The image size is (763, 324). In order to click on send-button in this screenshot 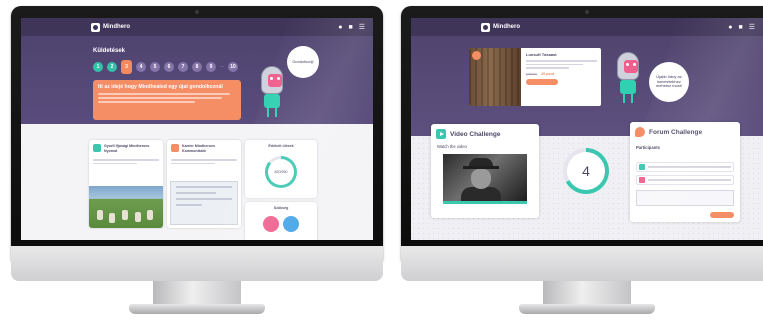, I will do `click(722, 215)`.